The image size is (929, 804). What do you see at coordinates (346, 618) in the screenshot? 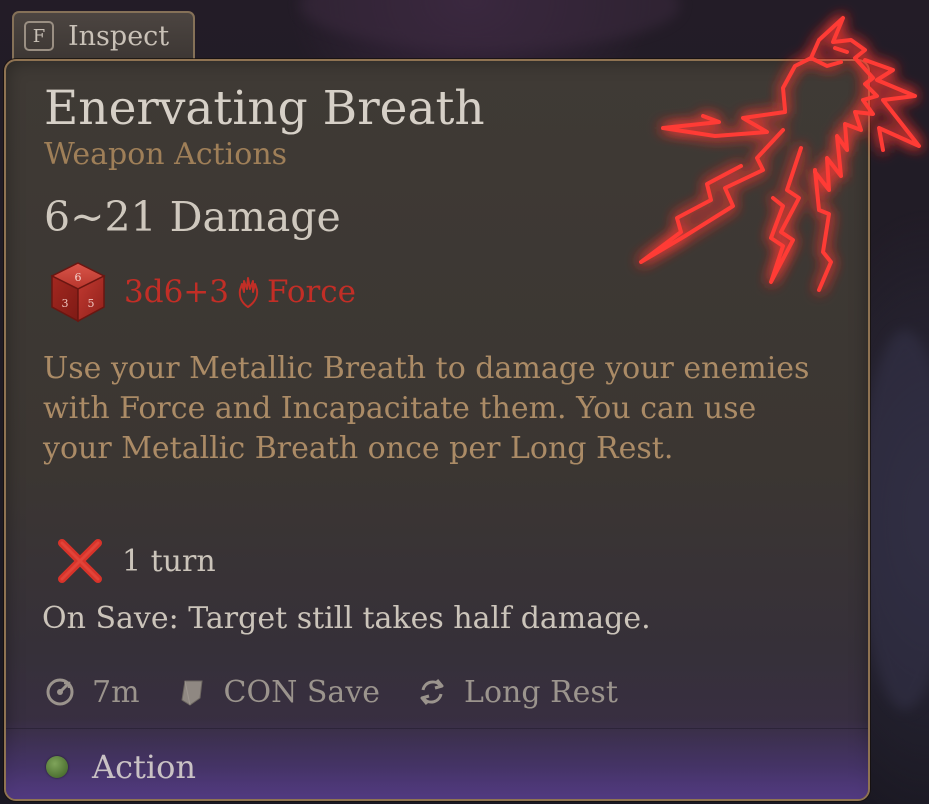
I see `save-note: On Save: Target still takes half damage.` at bounding box center [346, 618].